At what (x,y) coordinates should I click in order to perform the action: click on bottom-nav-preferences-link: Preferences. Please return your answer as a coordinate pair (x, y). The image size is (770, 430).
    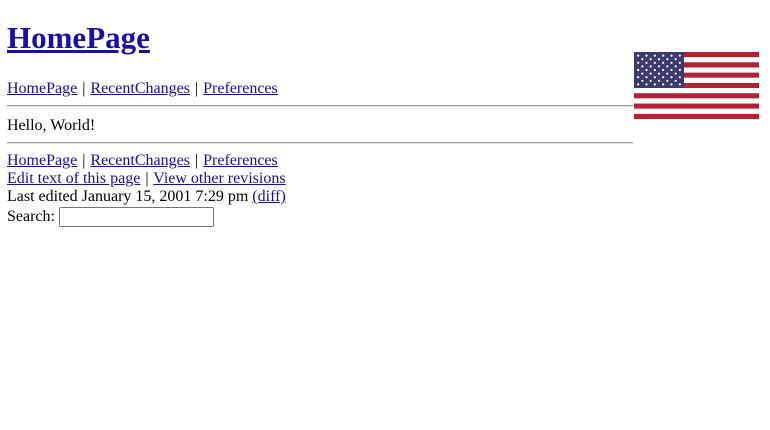
    Looking at the image, I should click on (240, 160).